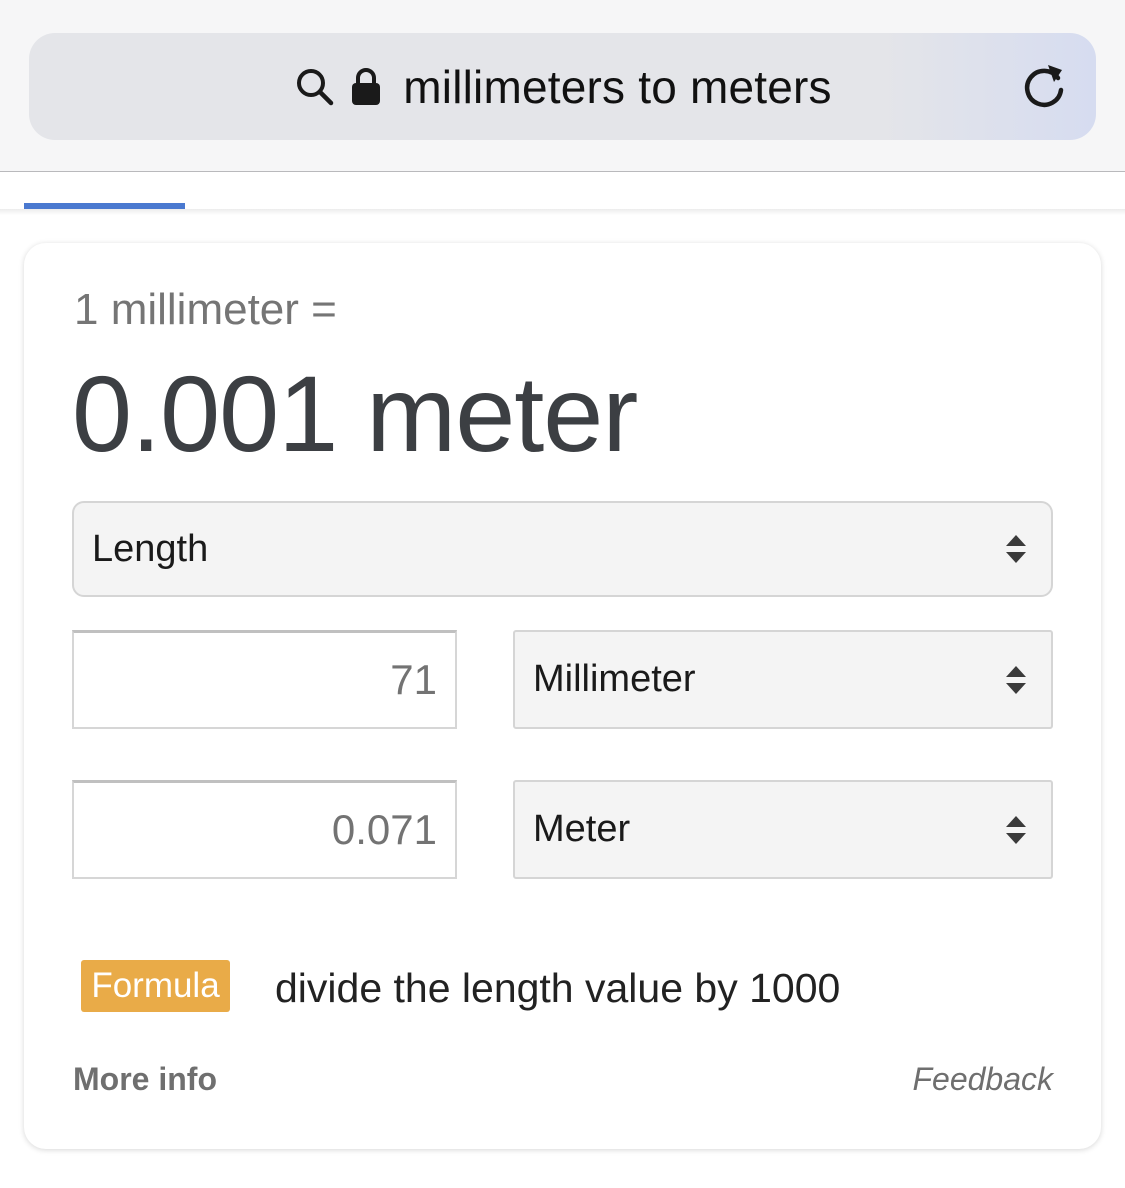 The height and width of the screenshot is (1188, 1125). What do you see at coordinates (366, 87) in the screenshot?
I see `lock-icon` at bounding box center [366, 87].